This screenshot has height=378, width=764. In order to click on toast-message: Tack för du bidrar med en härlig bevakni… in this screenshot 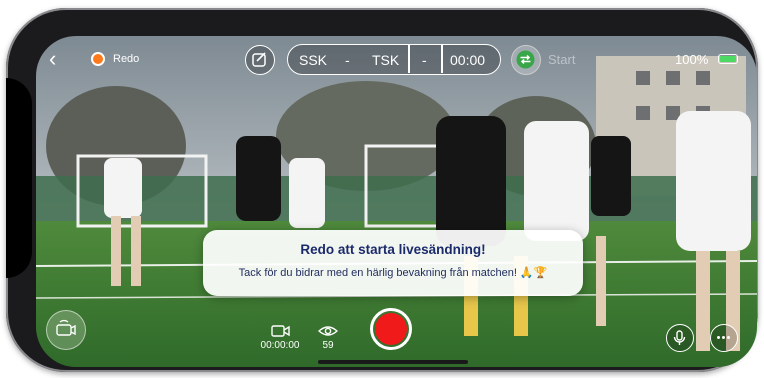, I will do `click(393, 273)`.